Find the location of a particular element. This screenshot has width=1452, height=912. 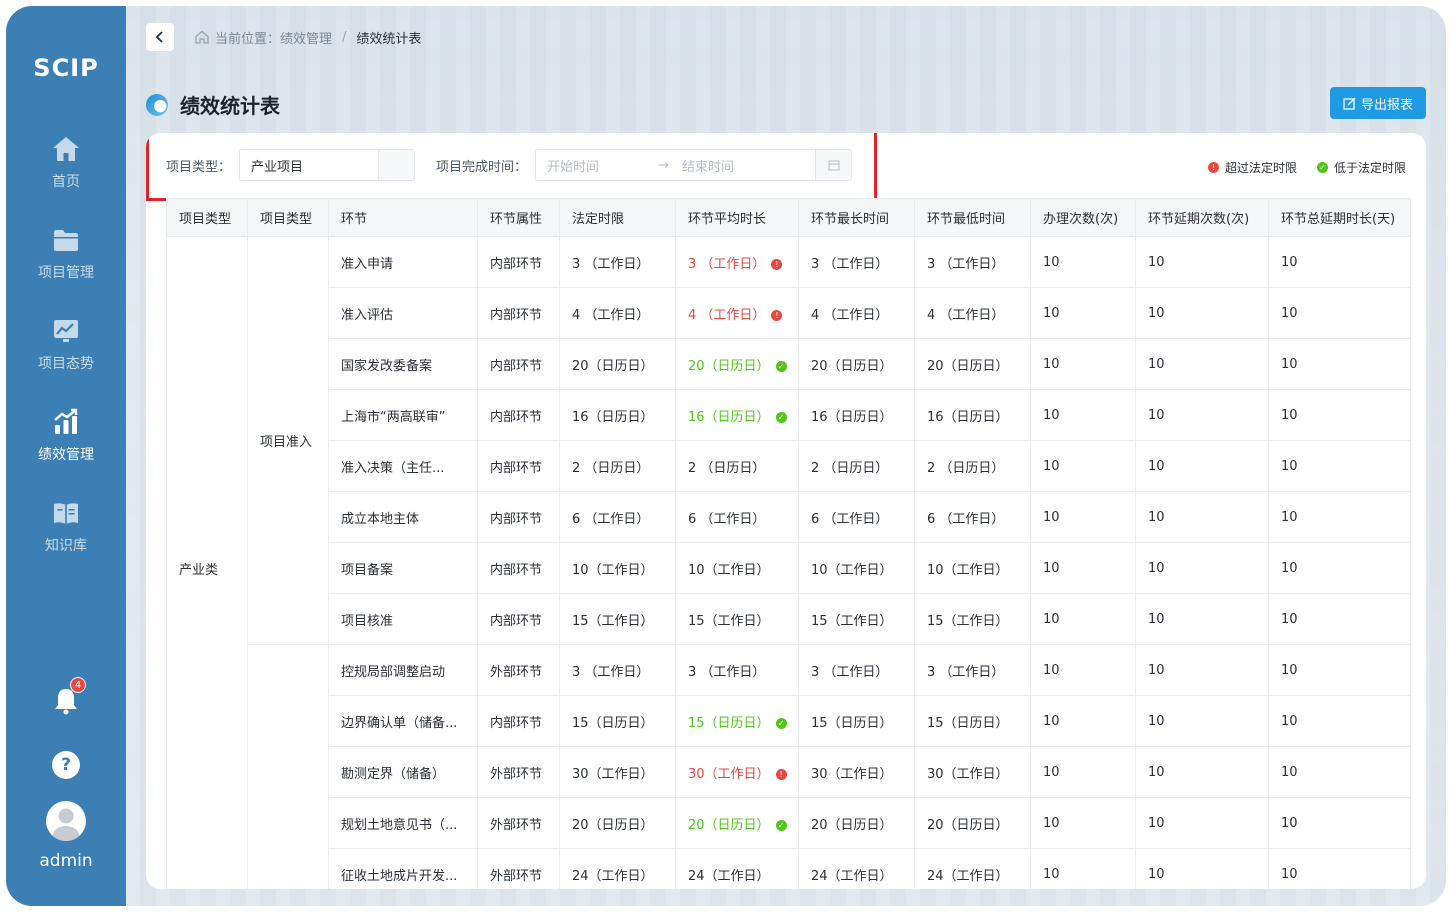

export-label: 导出报表 is located at coordinates (1386, 105).